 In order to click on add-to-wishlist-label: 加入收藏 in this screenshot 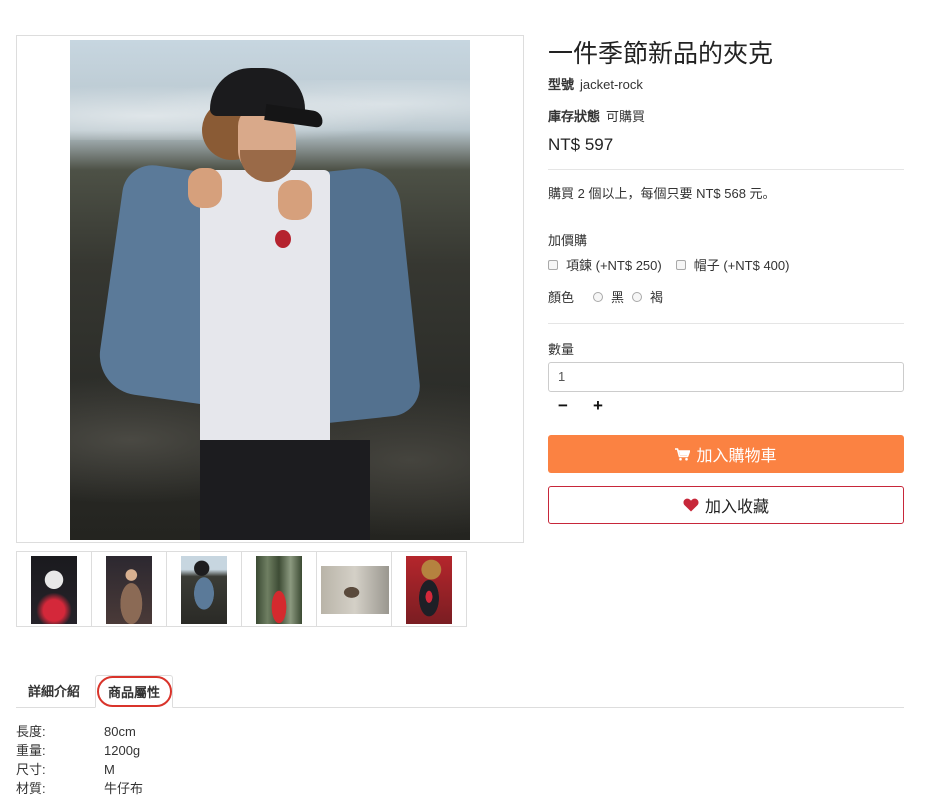, I will do `click(736, 507)`.